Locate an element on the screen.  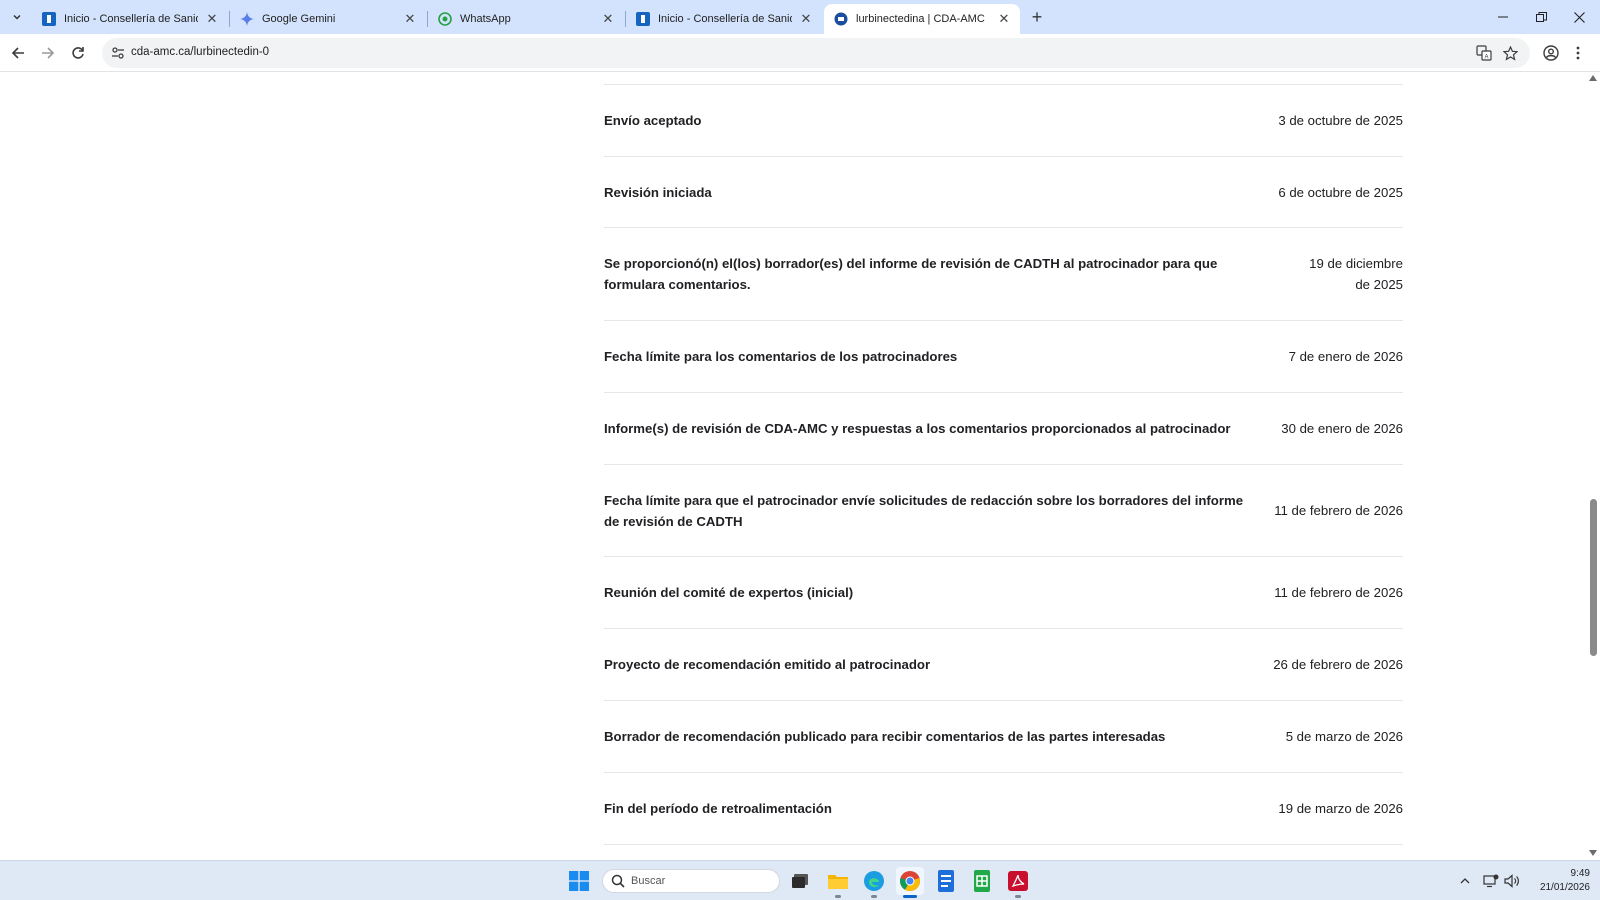
new-tab-button: + is located at coordinates (1037, 17).